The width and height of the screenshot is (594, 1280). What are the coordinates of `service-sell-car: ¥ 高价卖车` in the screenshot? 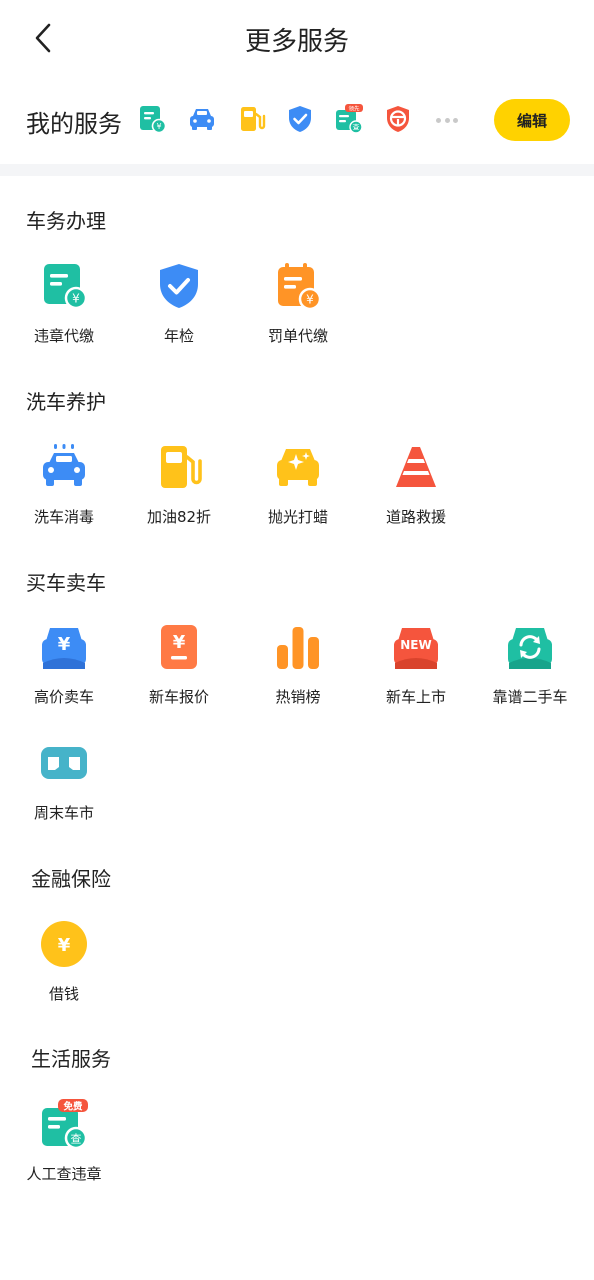 It's located at (64, 673).